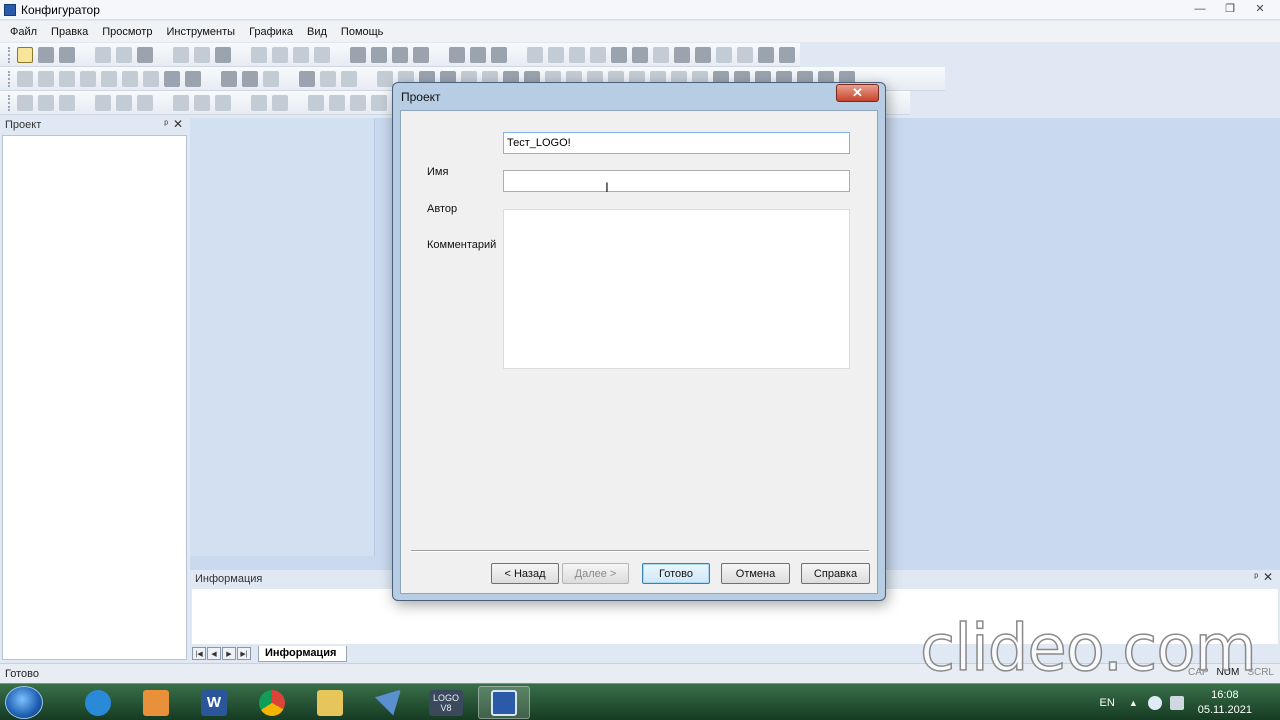 This screenshot has height=720, width=1280. Describe the element at coordinates (400, 54) in the screenshot. I see `circle-icon` at that location.